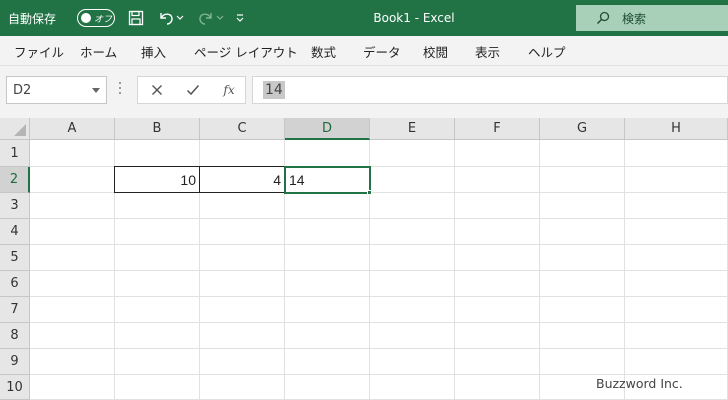 The width and height of the screenshot is (728, 400). I want to click on cell-h3, so click(676, 206).